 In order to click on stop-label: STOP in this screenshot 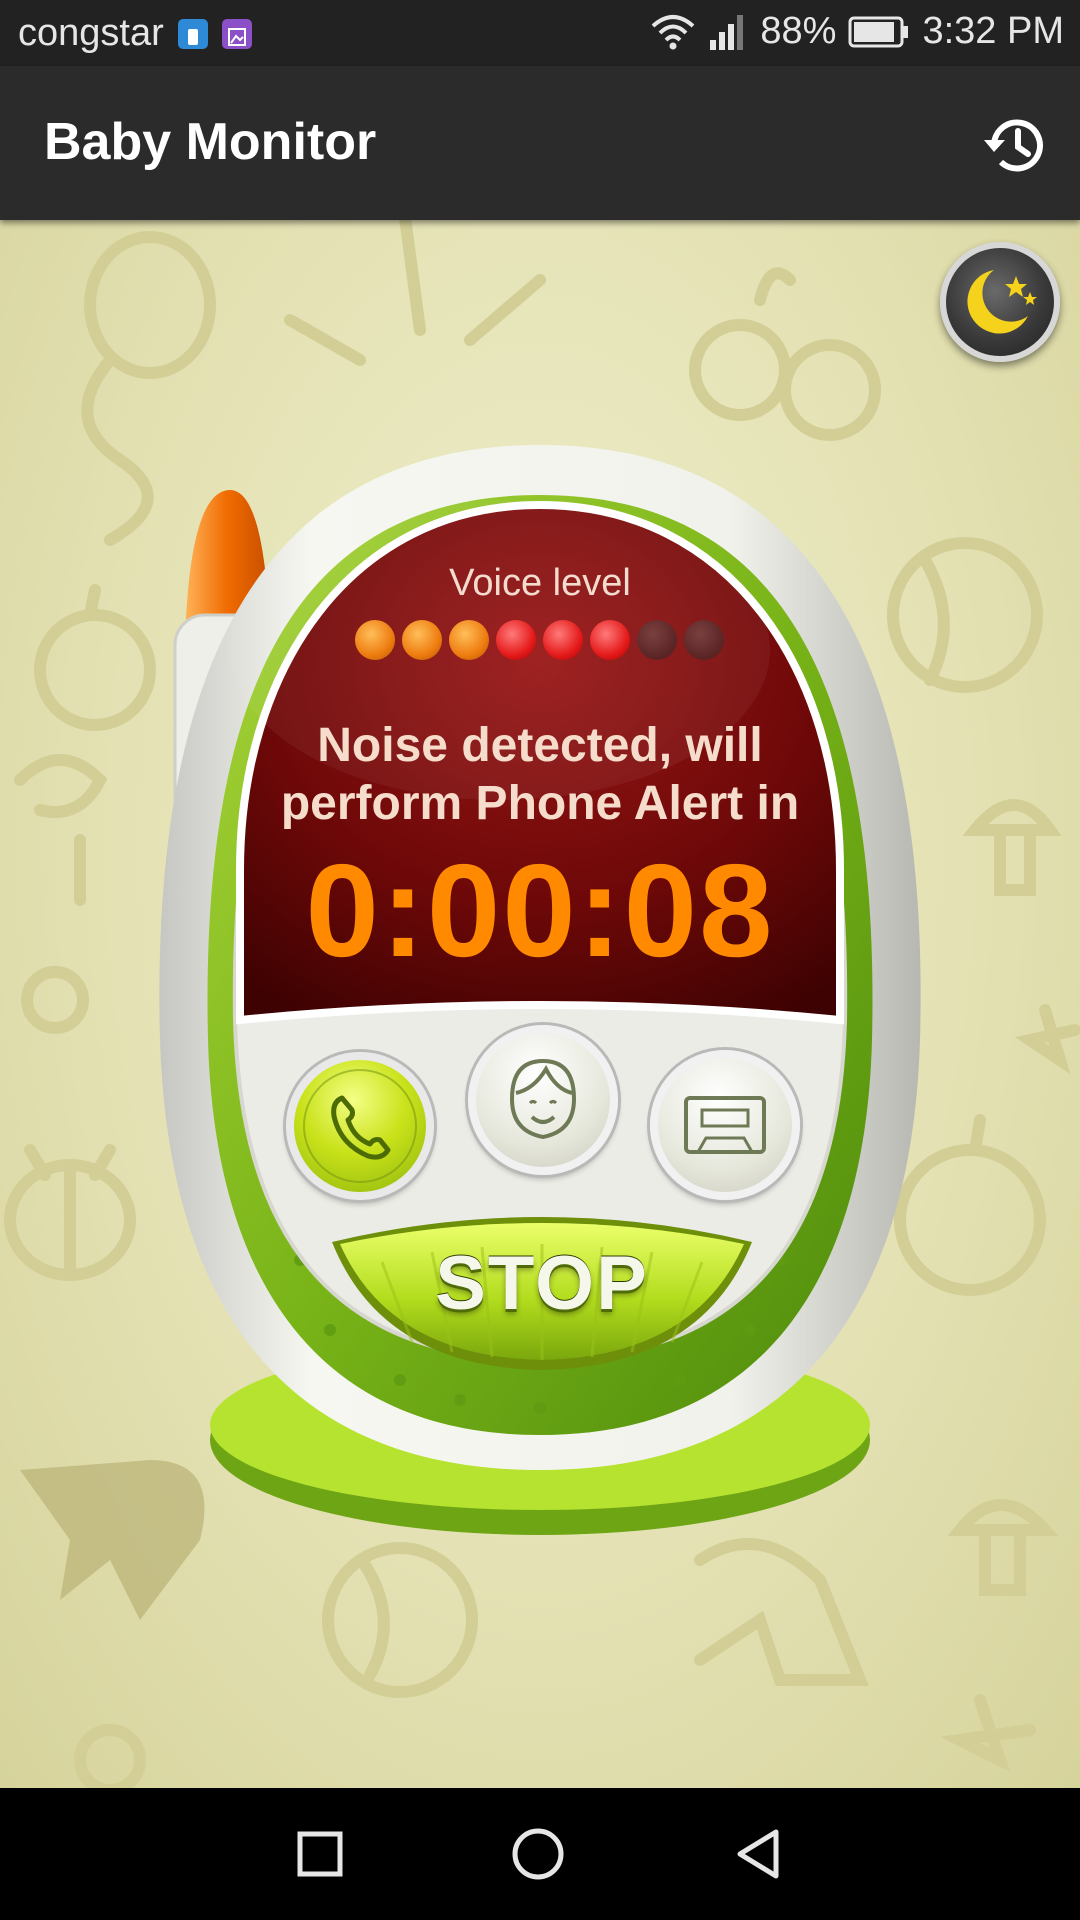, I will do `click(542, 1283)`.